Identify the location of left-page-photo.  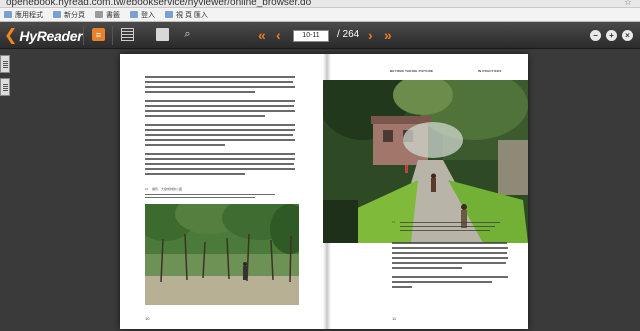
(222, 254).